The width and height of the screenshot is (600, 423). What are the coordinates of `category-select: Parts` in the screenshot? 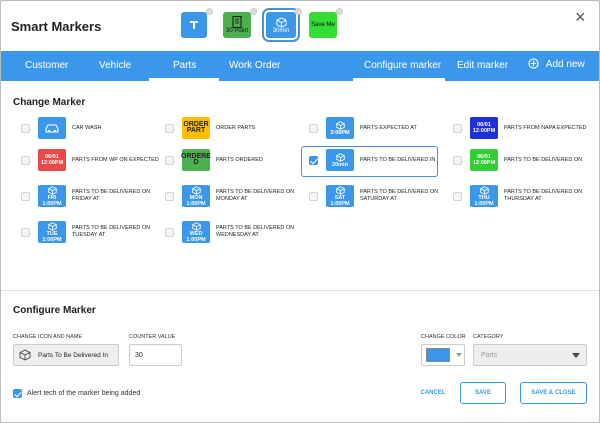 It's located at (530, 355).